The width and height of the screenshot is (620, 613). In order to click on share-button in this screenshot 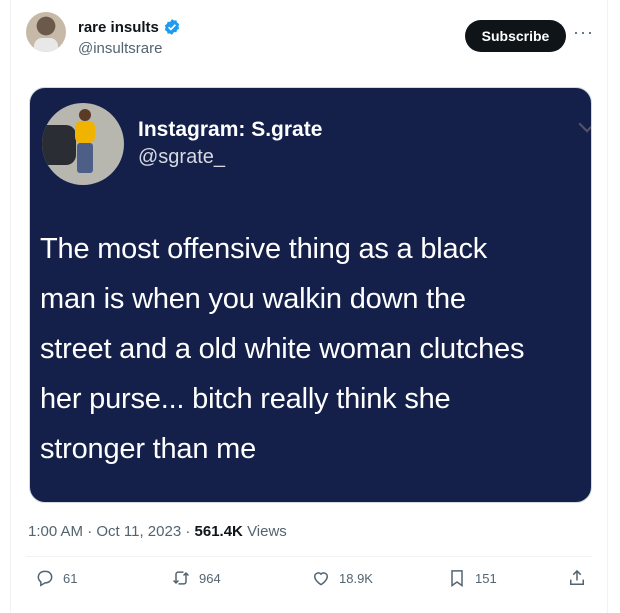, I will do `click(577, 578)`.